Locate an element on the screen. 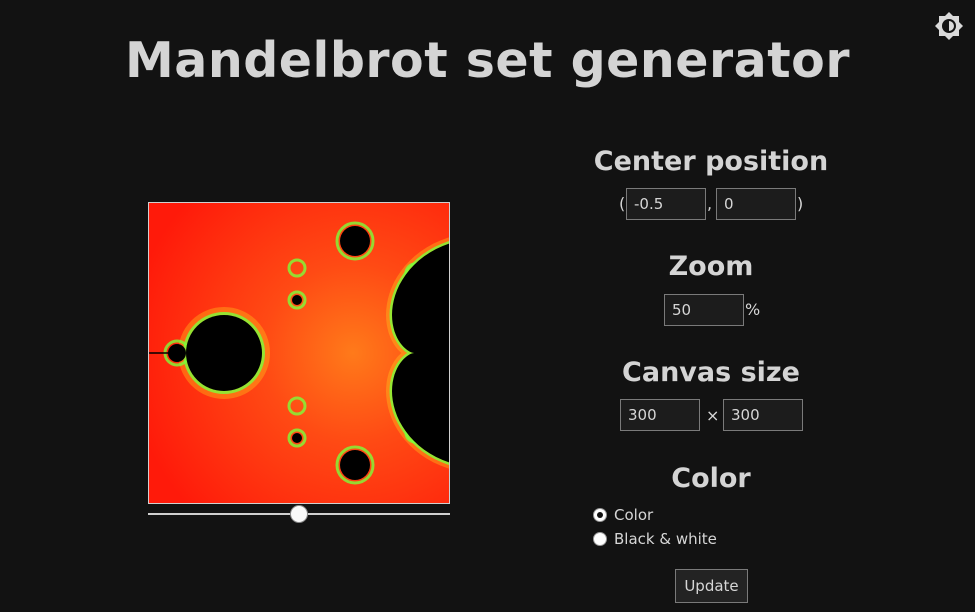 This screenshot has height=612, width=975. theme-toggle-button is located at coordinates (949, 26).